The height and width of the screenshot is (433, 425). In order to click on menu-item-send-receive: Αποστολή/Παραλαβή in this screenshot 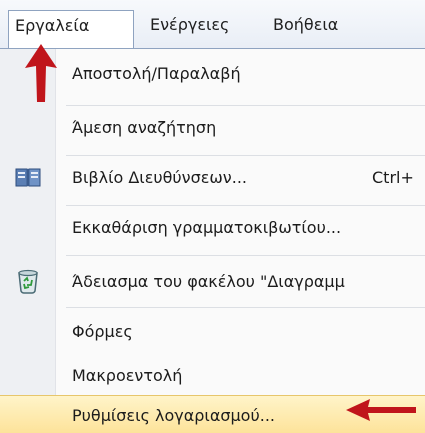, I will do `click(212, 74)`.